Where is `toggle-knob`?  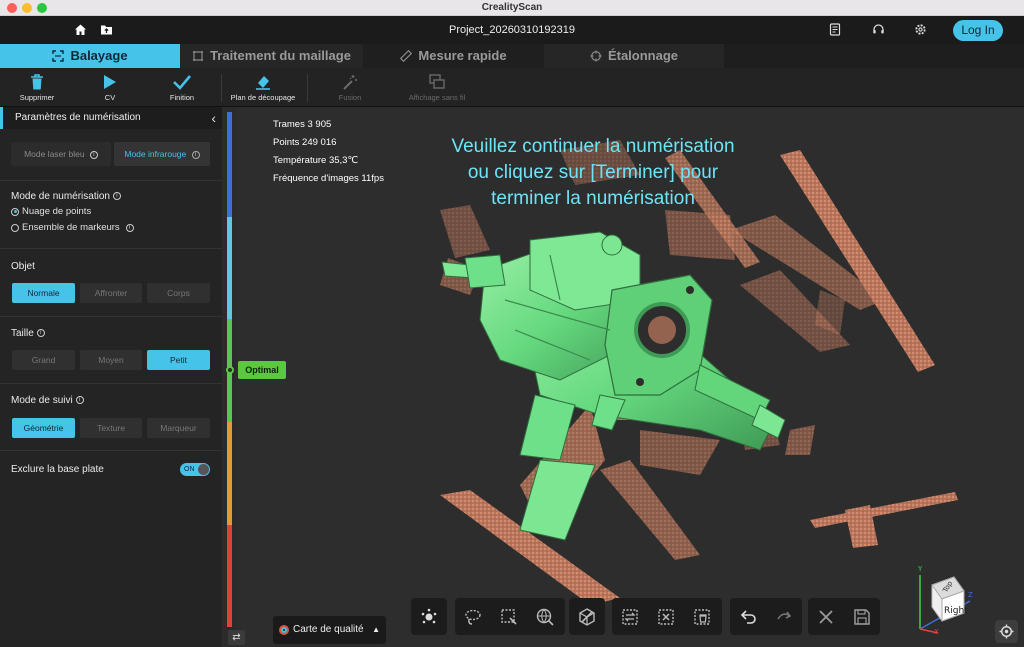 toggle-knob is located at coordinates (203, 469).